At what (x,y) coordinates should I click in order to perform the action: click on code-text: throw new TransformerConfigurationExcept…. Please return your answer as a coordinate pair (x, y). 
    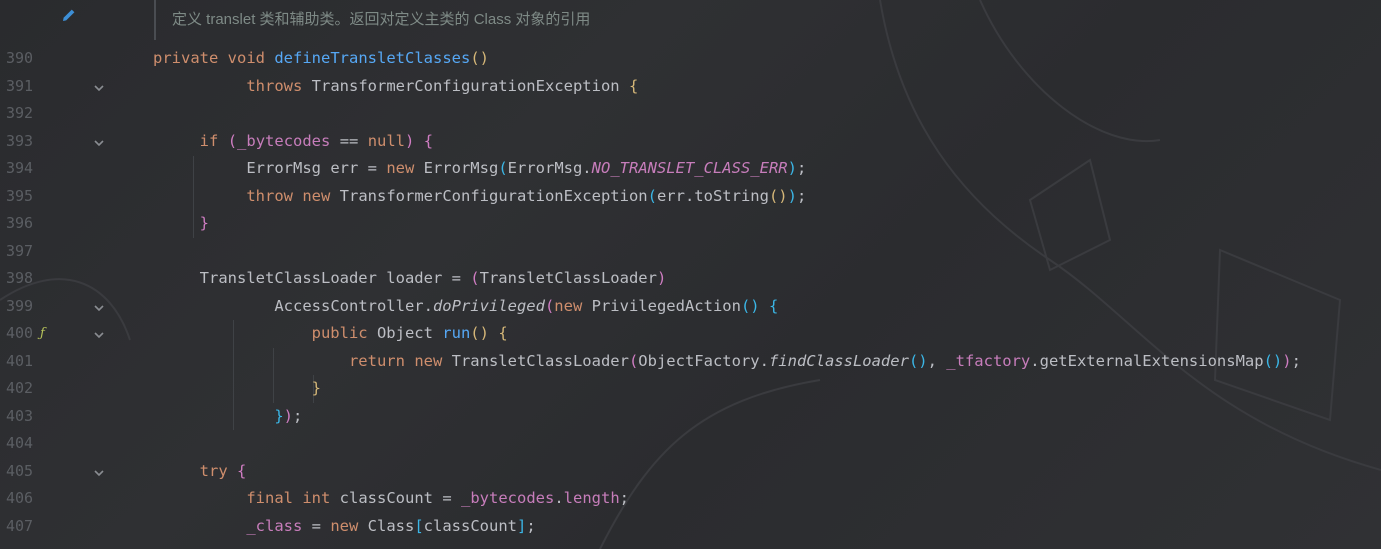
    Looking at the image, I should click on (479, 197).